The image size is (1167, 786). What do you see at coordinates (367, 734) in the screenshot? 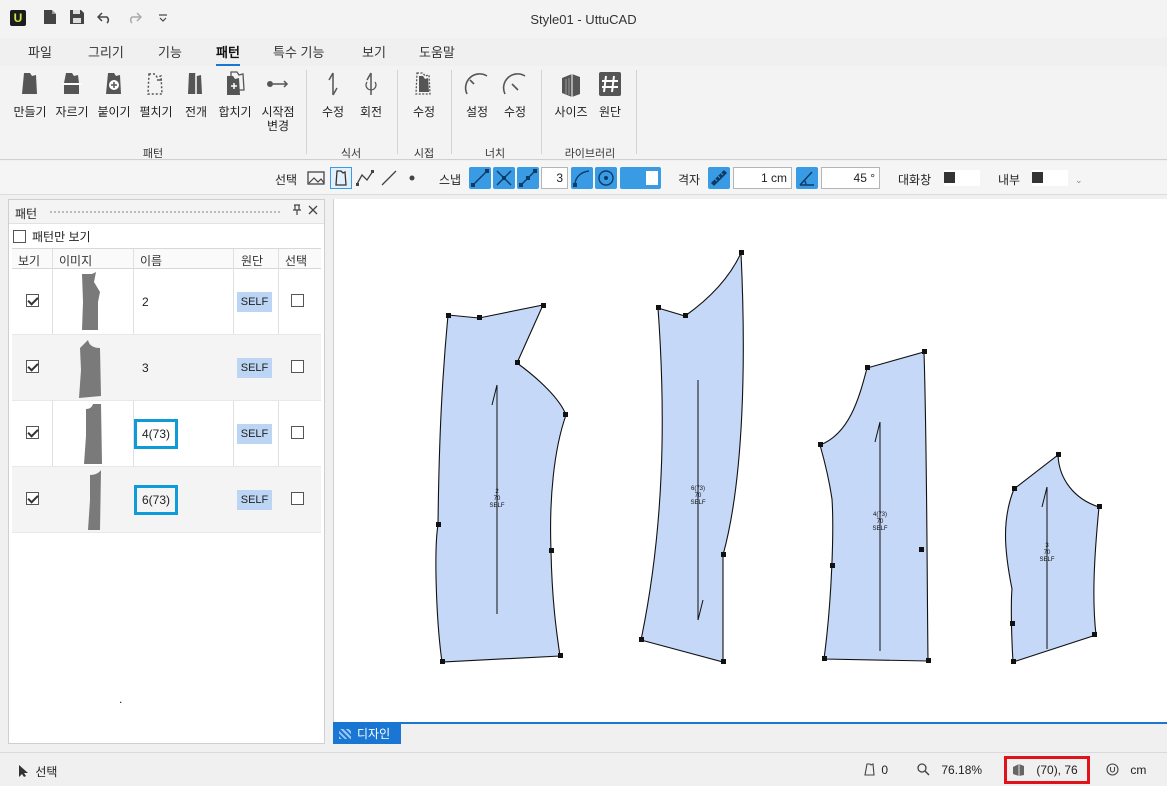
I see `tab-design: 디자인` at bounding box center [367, 734].